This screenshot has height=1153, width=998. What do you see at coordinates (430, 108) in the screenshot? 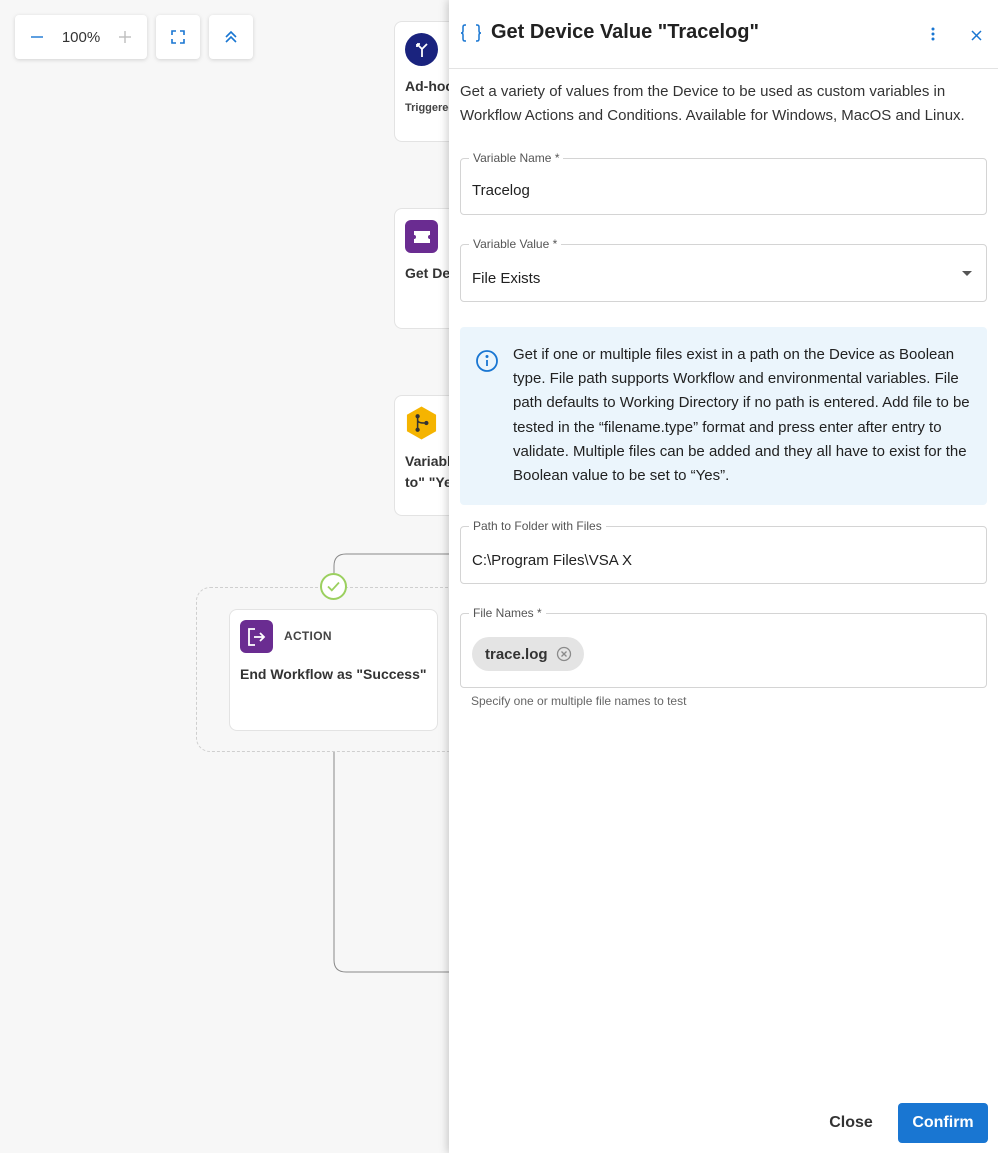
I see `trigger-node-subtitle: Triggered` at bounding box center [430, 108].